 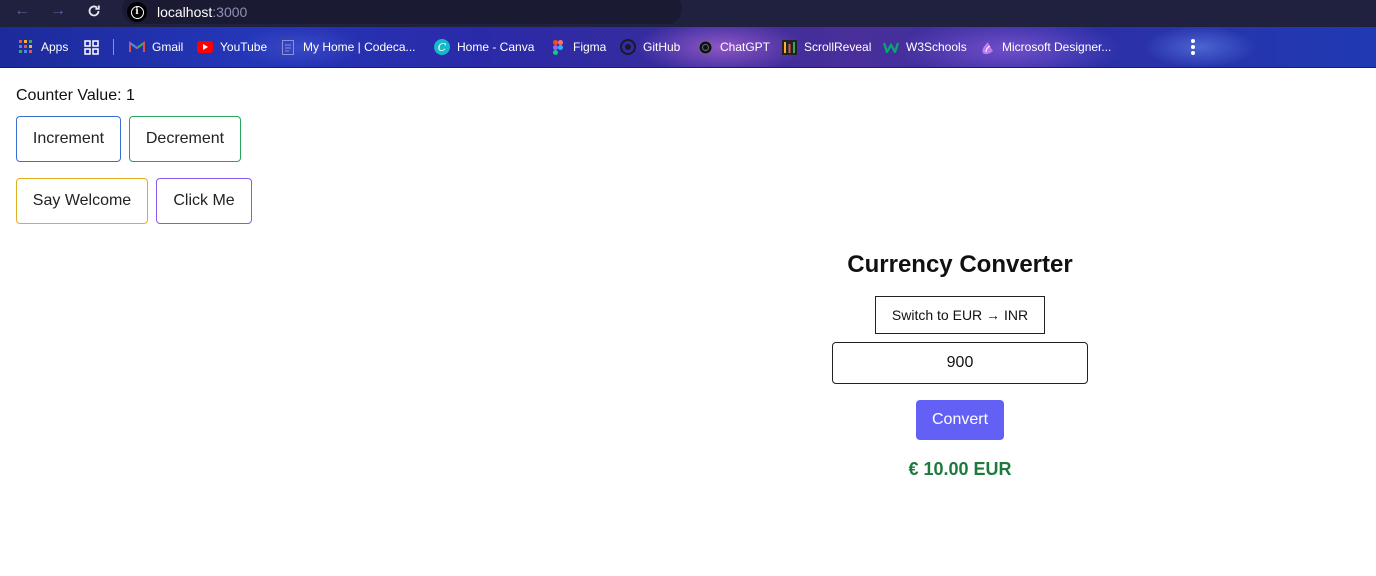 I want to click on figma-icon, so click(x=558, y=47).